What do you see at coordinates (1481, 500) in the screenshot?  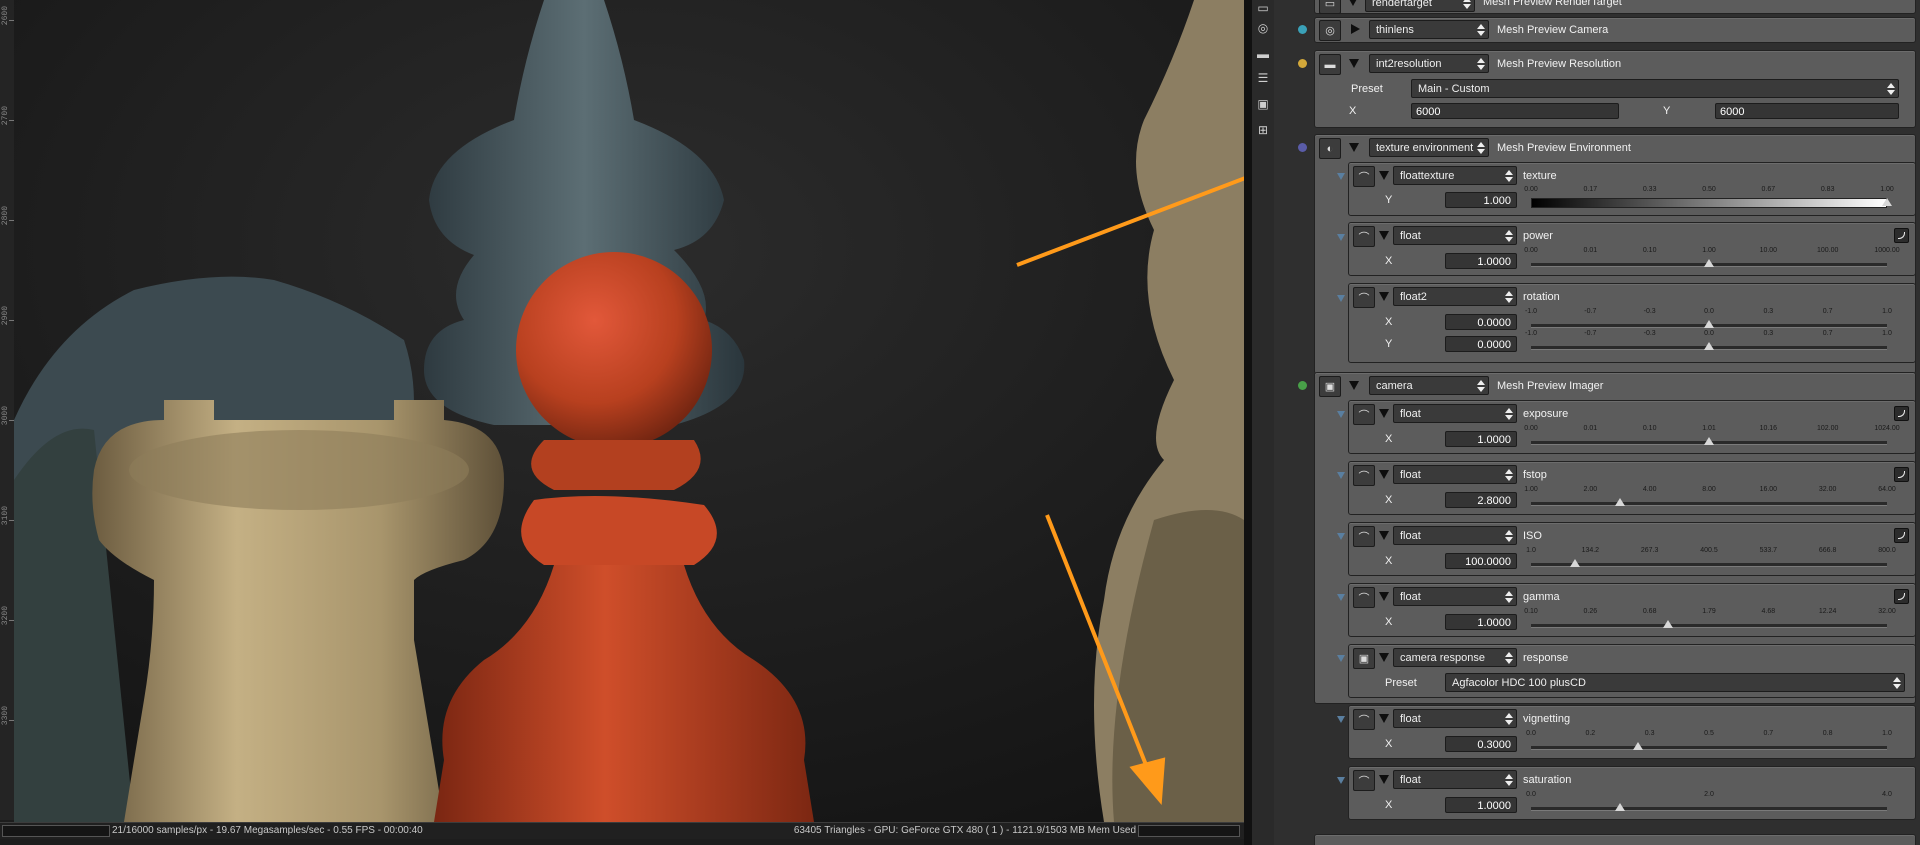 I see `fstop-value-input: 2.8000` at bounding box center [1481, 500].